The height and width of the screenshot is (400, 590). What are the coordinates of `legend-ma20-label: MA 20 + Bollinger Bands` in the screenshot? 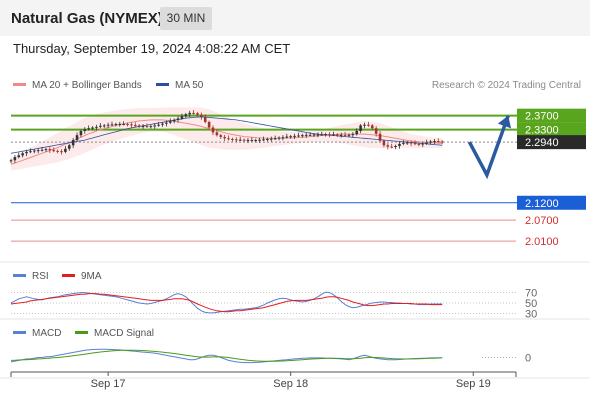 It's located at (87, 85).